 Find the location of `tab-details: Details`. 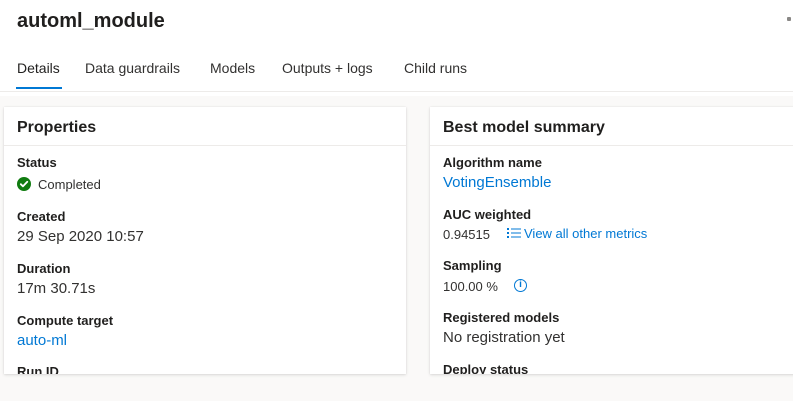

tab-details: Details is located at coordinates (38, 68).